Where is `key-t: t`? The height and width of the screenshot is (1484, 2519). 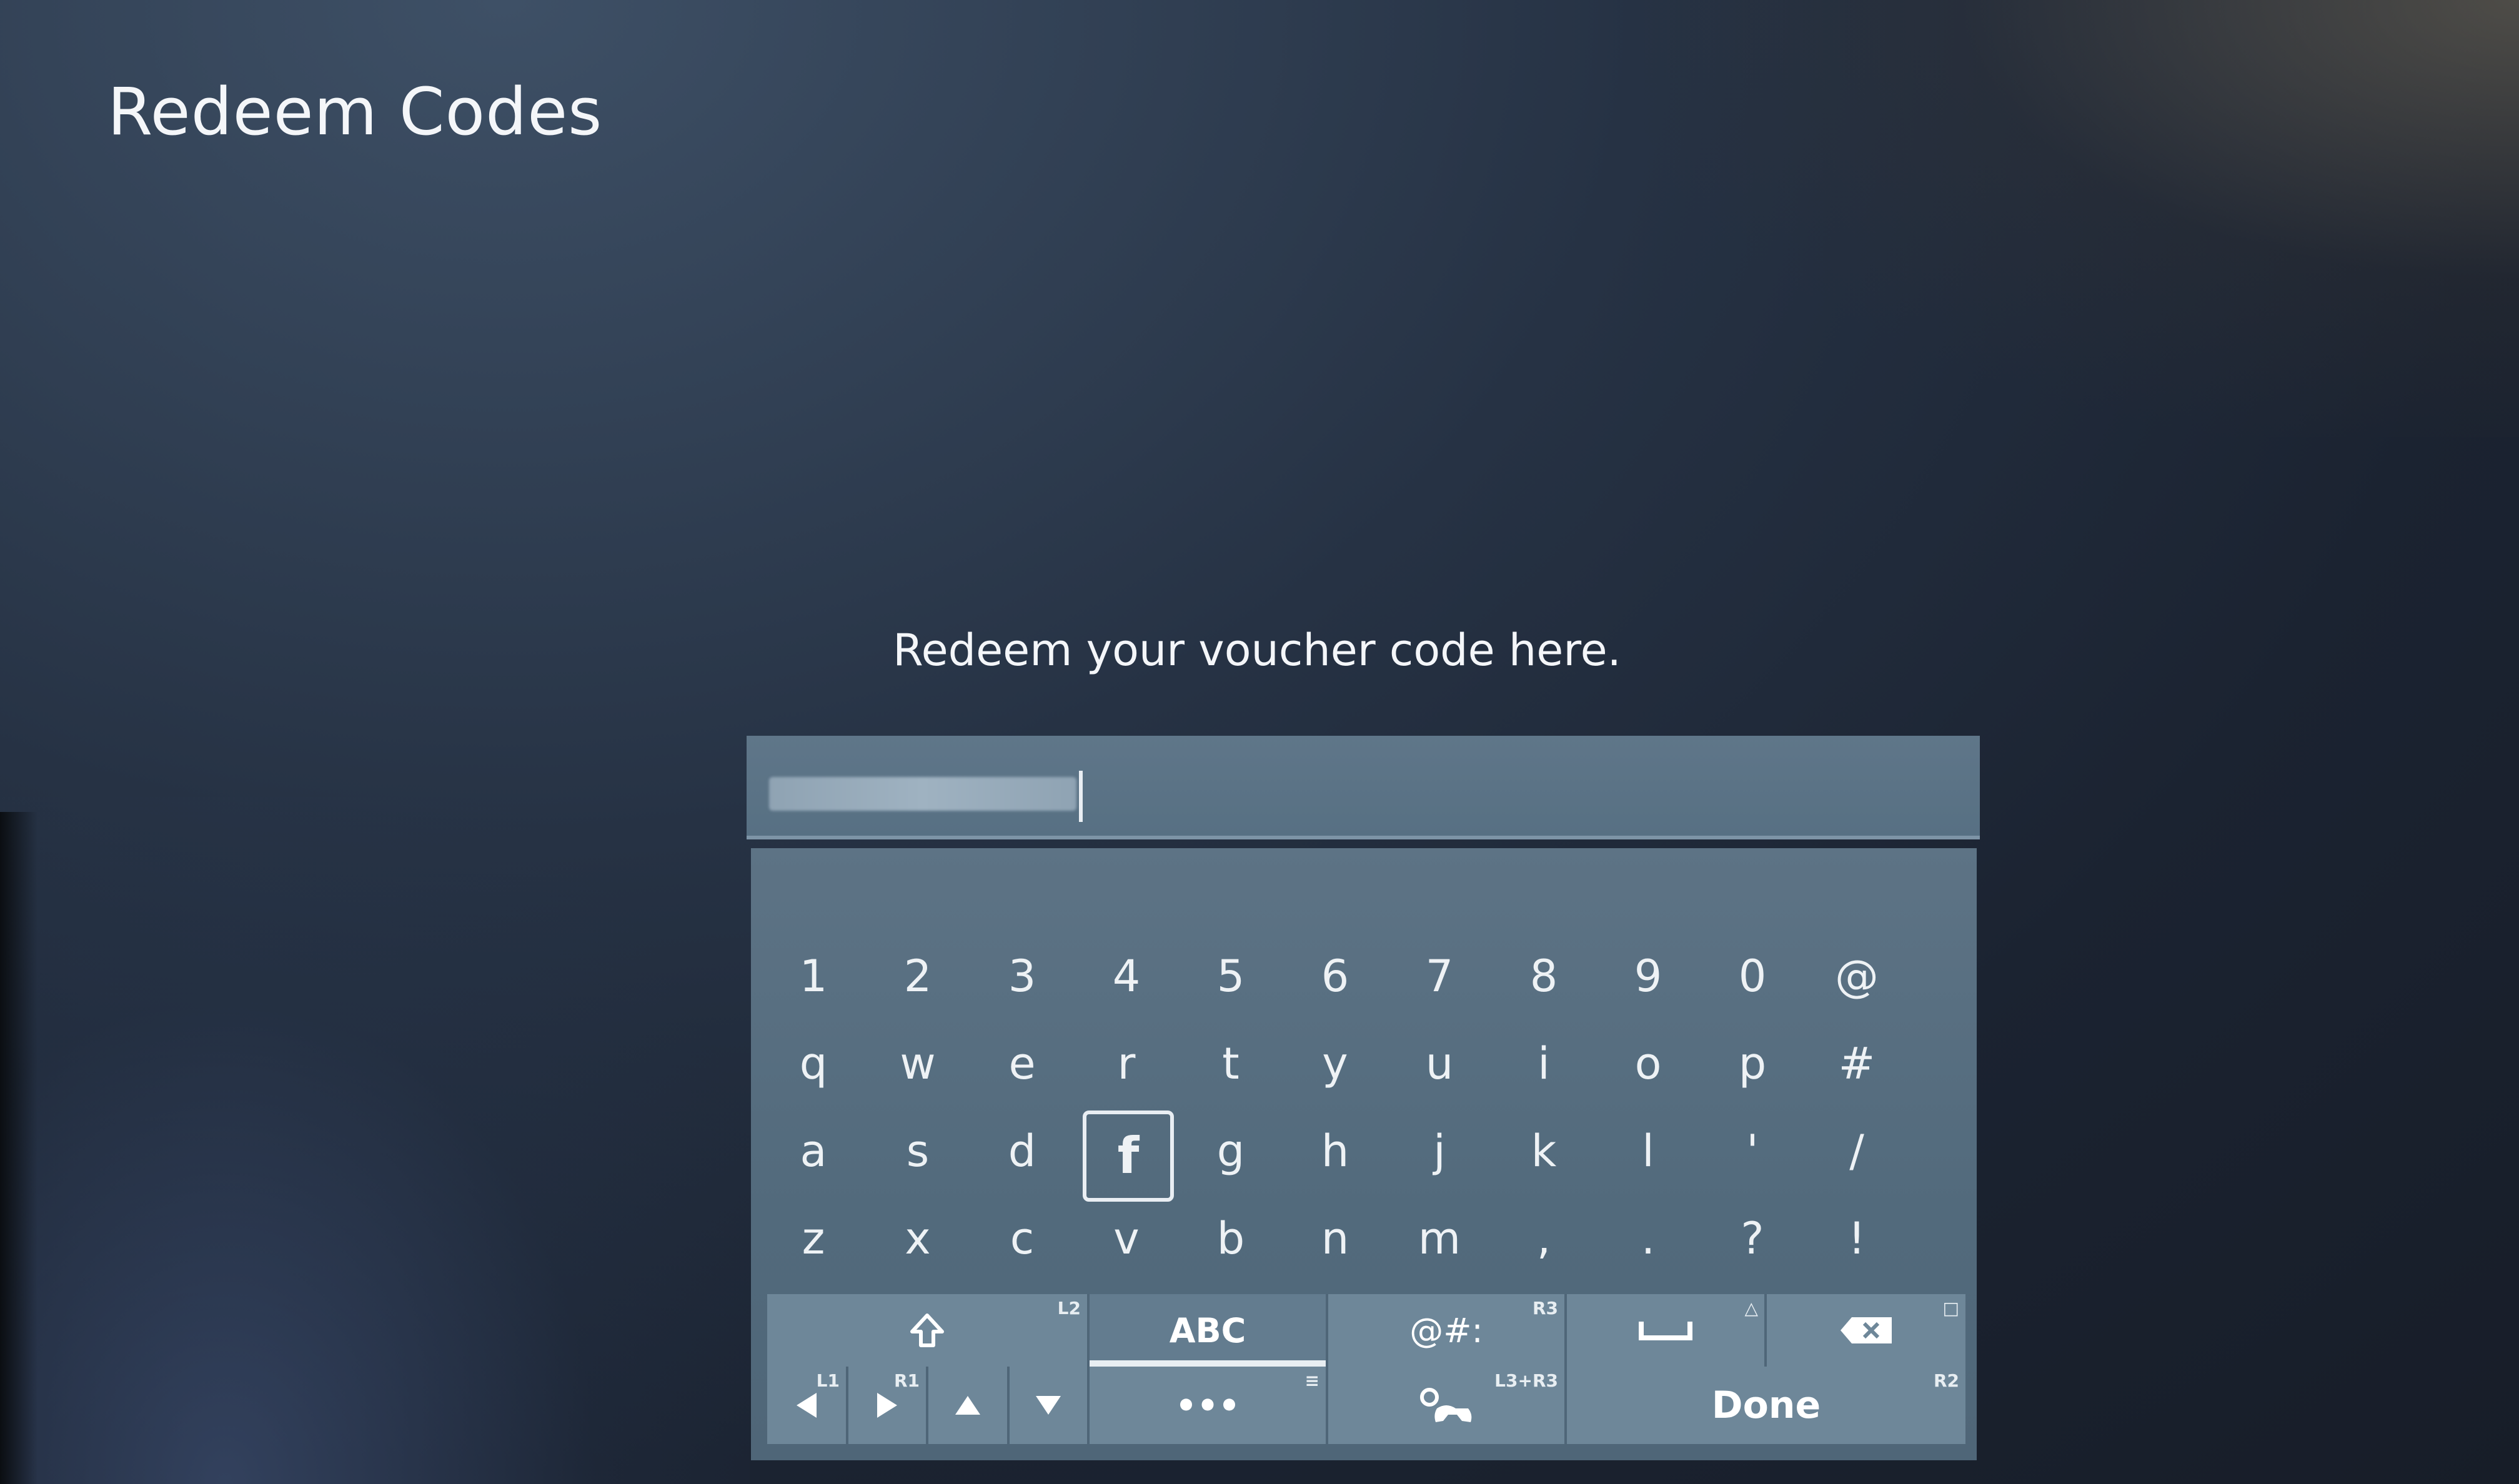
key-t: t is located at coordinates (1230, 1063).